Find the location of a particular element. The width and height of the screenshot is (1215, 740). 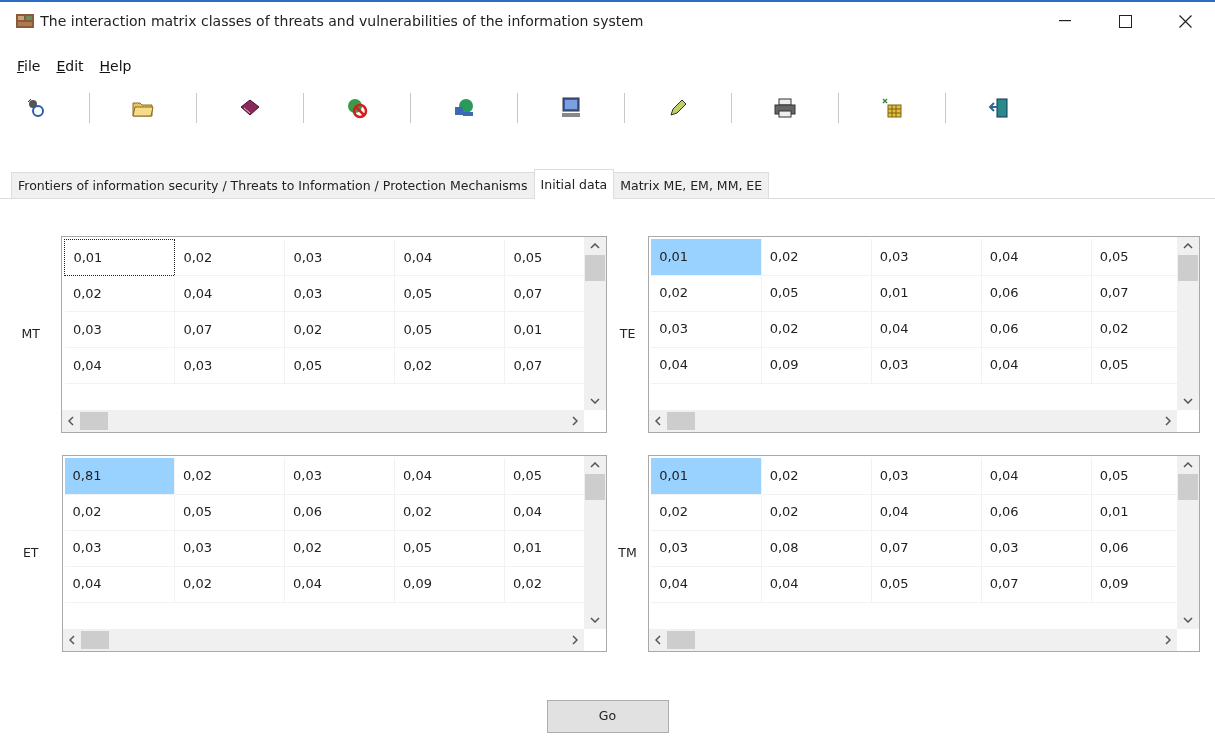

grid-cell: 0,08 is located at coordinates (816, 548).